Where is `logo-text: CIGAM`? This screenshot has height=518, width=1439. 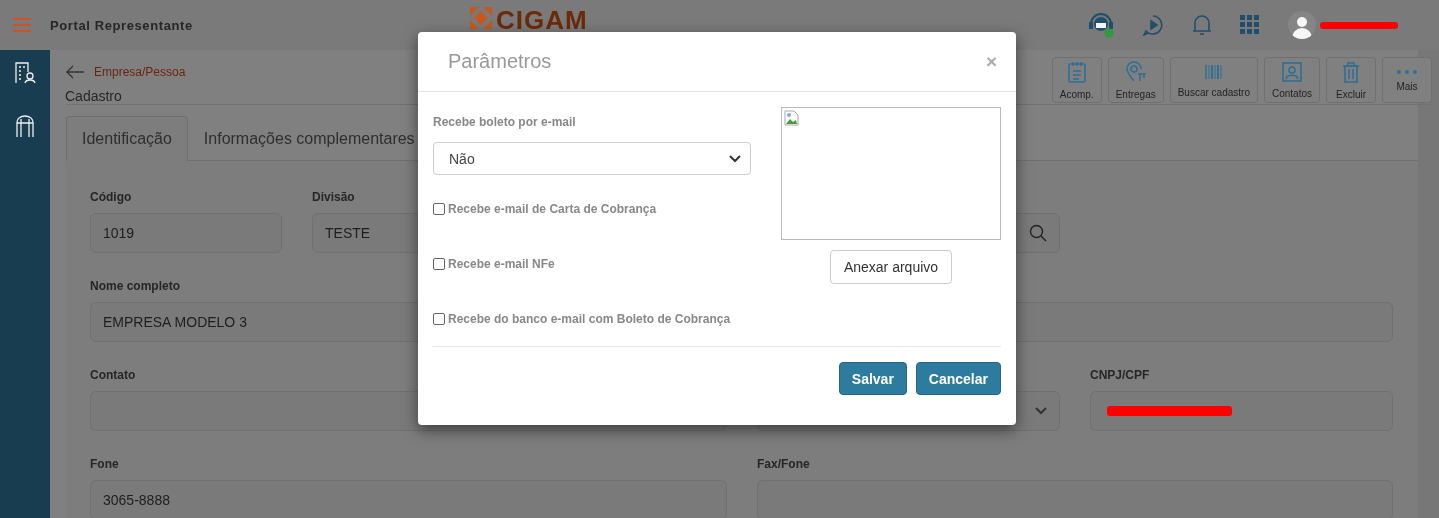
logo-text: CIGAM is located at coordinates (542, 20).